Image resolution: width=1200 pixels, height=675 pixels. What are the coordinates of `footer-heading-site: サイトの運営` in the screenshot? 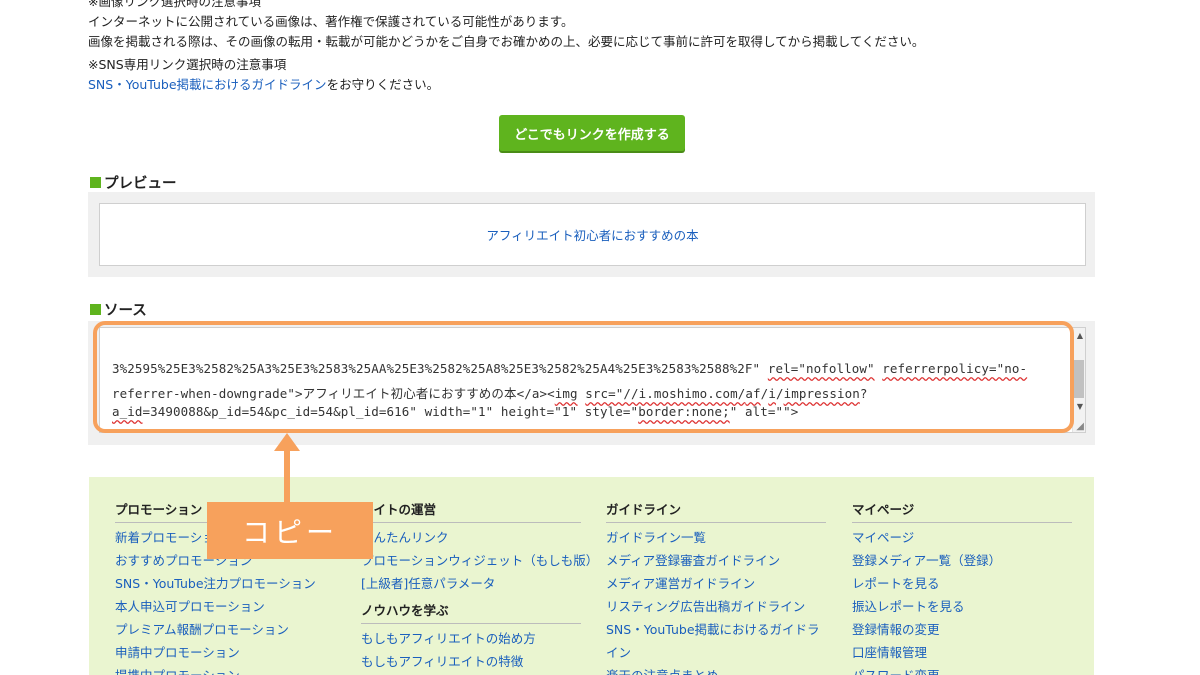 It's located at (471, 511).